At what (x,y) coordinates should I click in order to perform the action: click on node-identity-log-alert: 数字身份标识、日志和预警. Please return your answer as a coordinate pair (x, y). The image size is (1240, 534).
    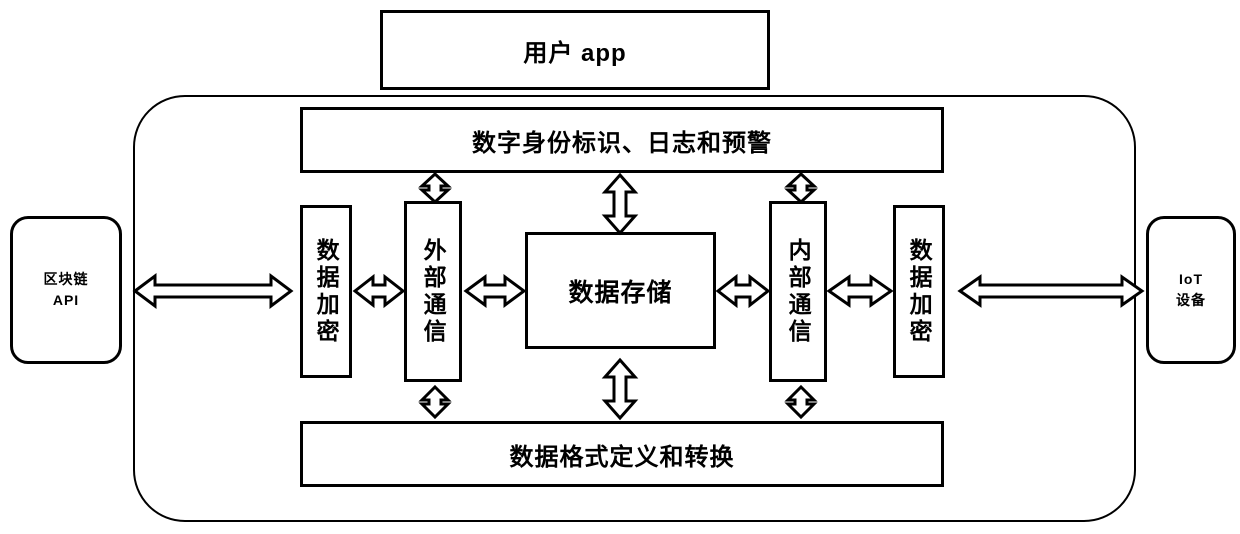
    Looking at the image, I should click on (622, 140).